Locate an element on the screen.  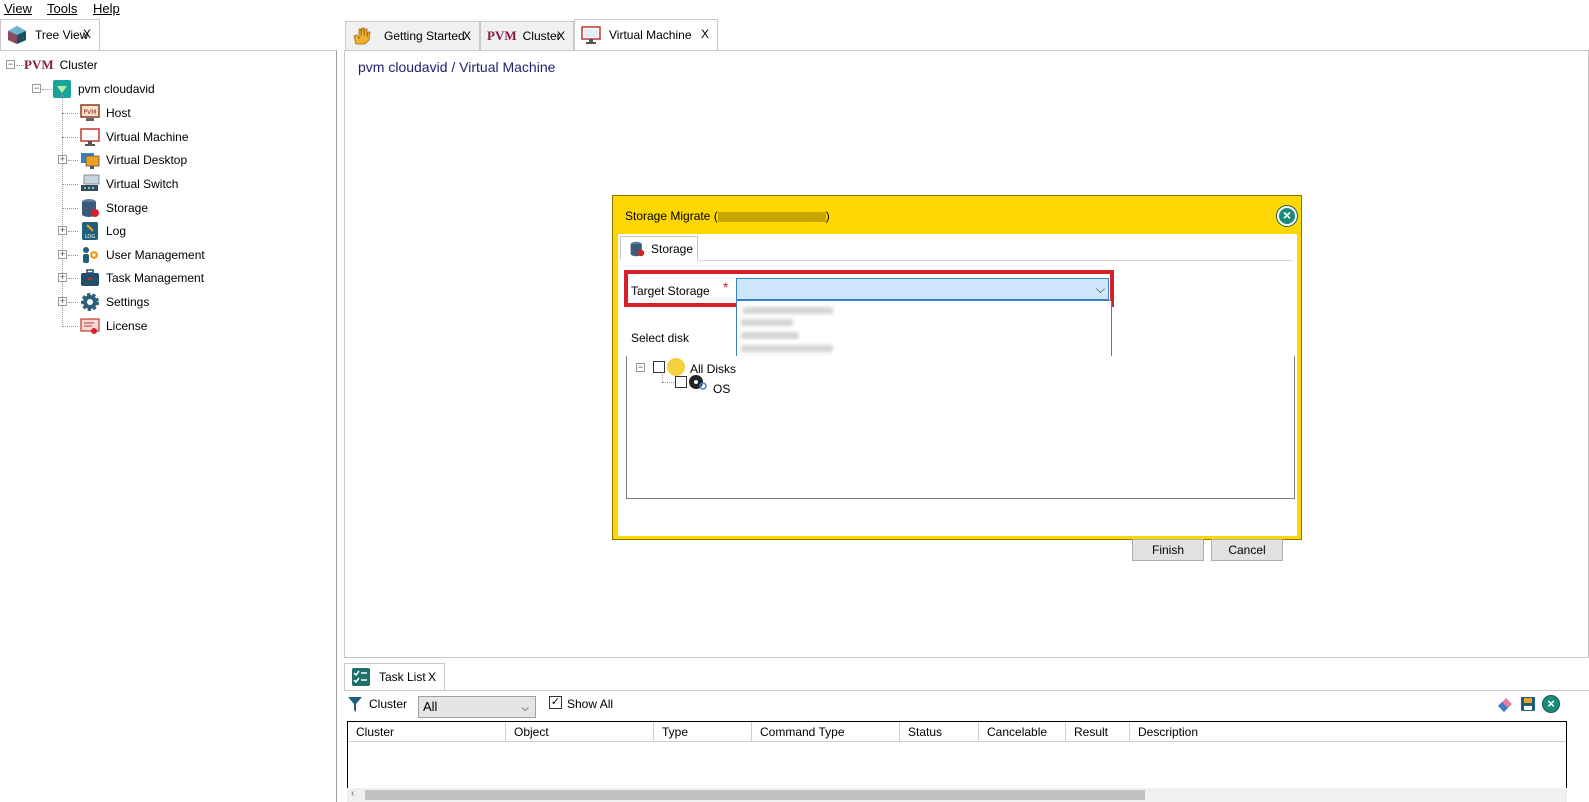
tree-item-label: Task Management is located at coordinates (155, 278).